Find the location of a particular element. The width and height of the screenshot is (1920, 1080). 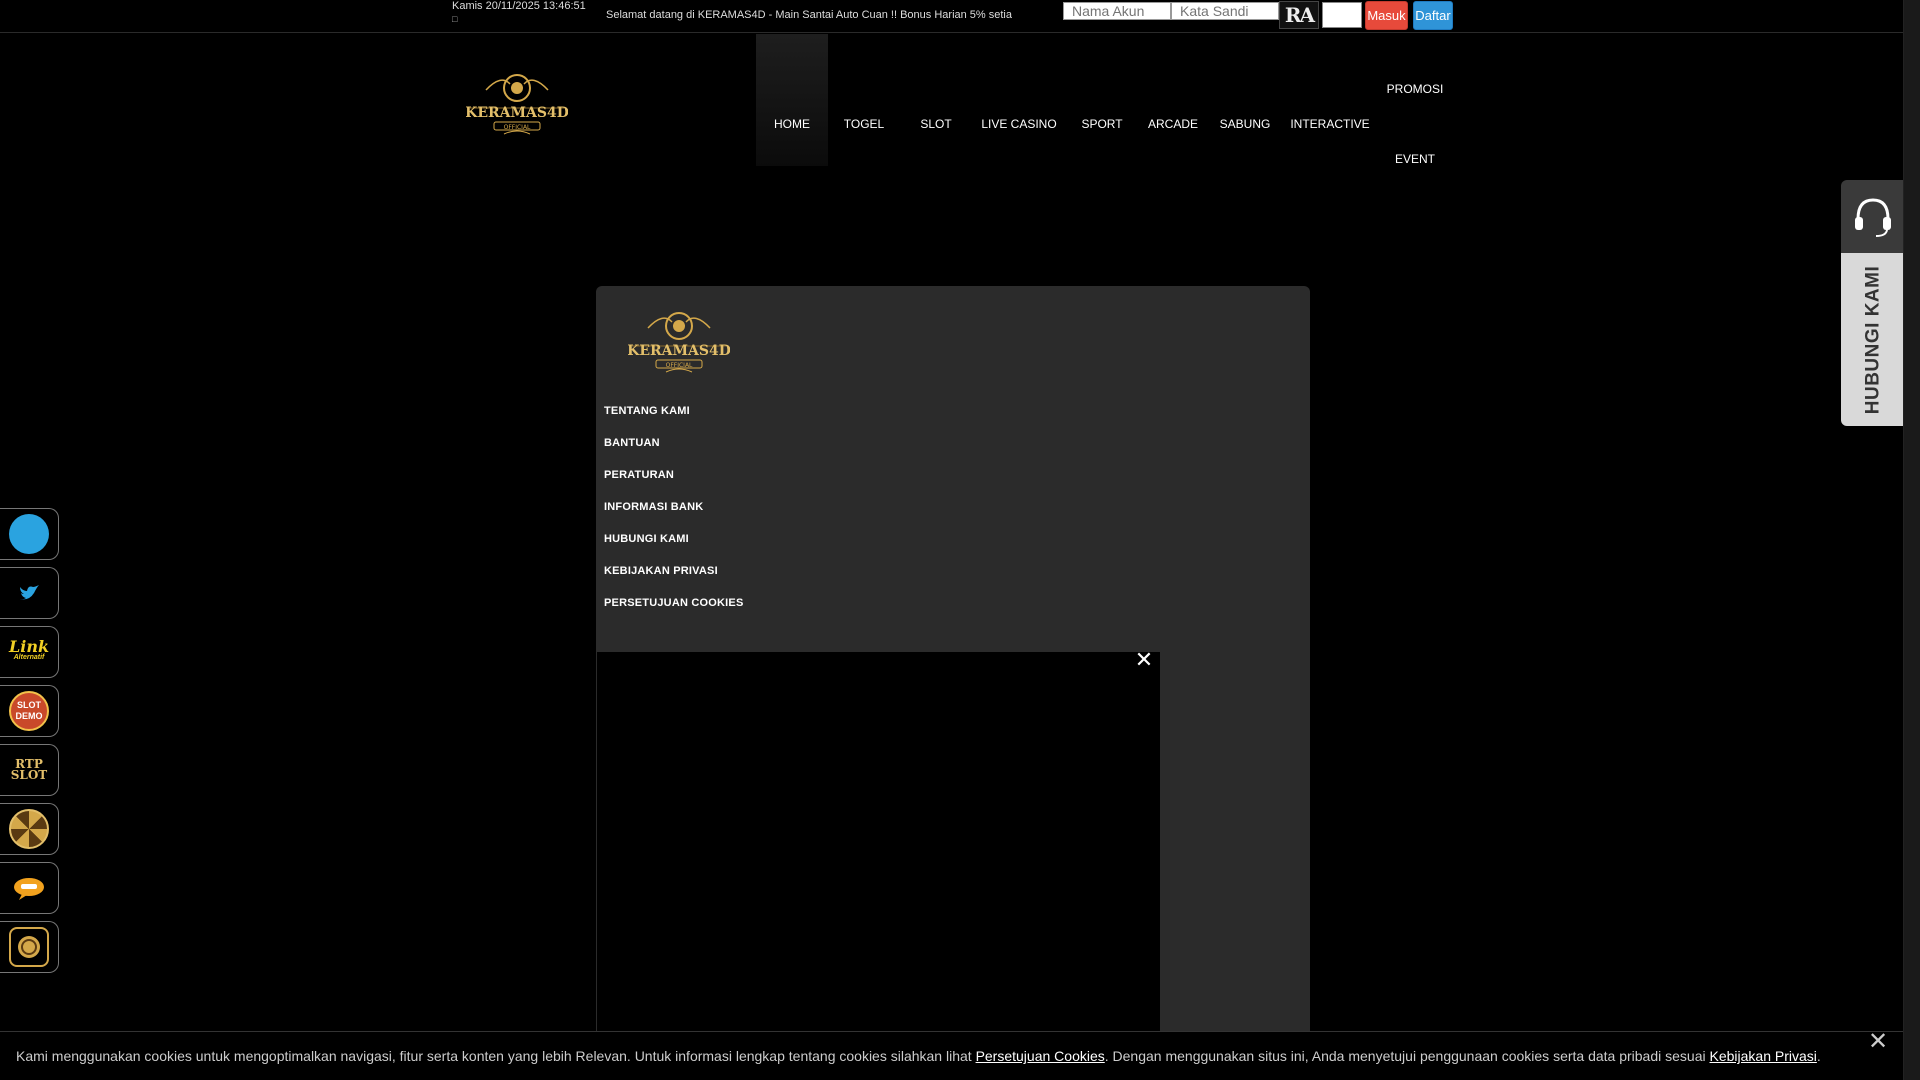

telegram-button is located at coordinates (29, 534).